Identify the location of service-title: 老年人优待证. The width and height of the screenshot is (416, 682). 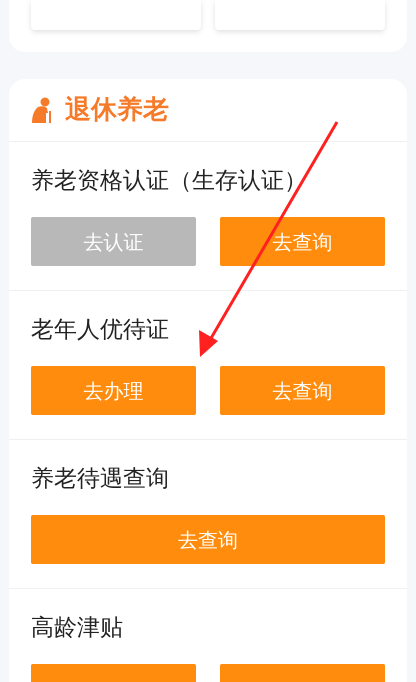
(100, 330).